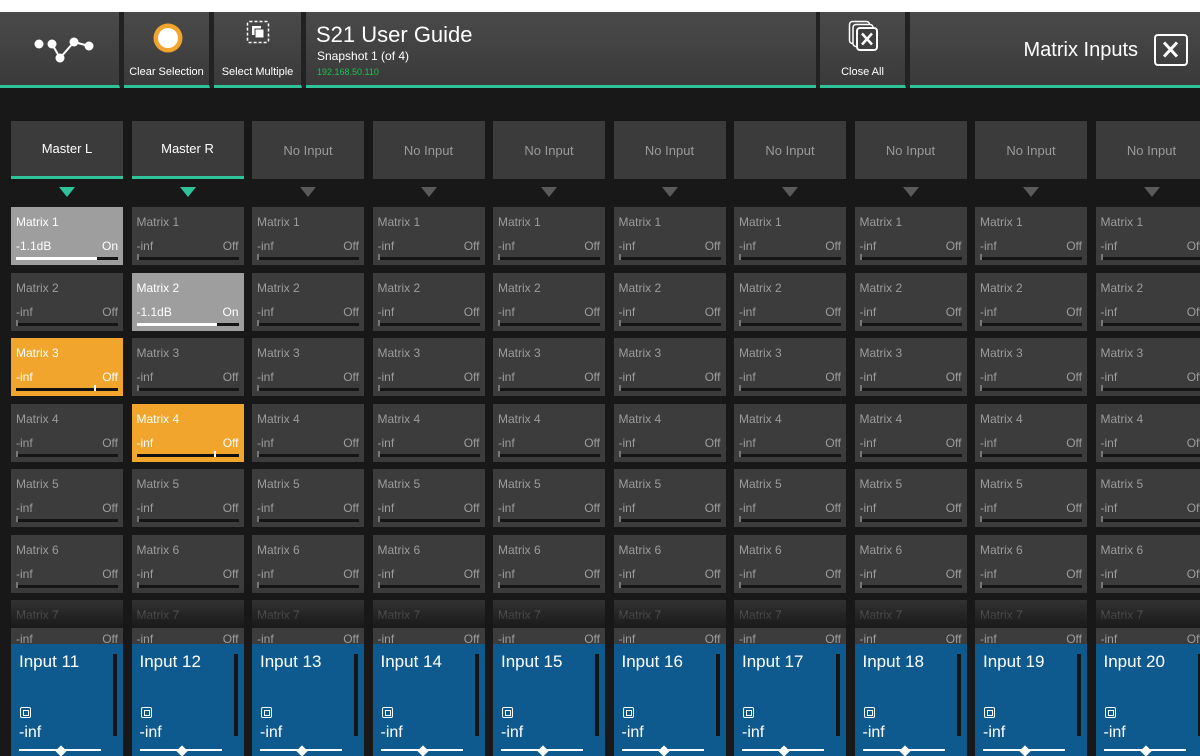 The image size is (1200, 756). I want to click on input-strip: Input 11 -inf, so click(67, 700).